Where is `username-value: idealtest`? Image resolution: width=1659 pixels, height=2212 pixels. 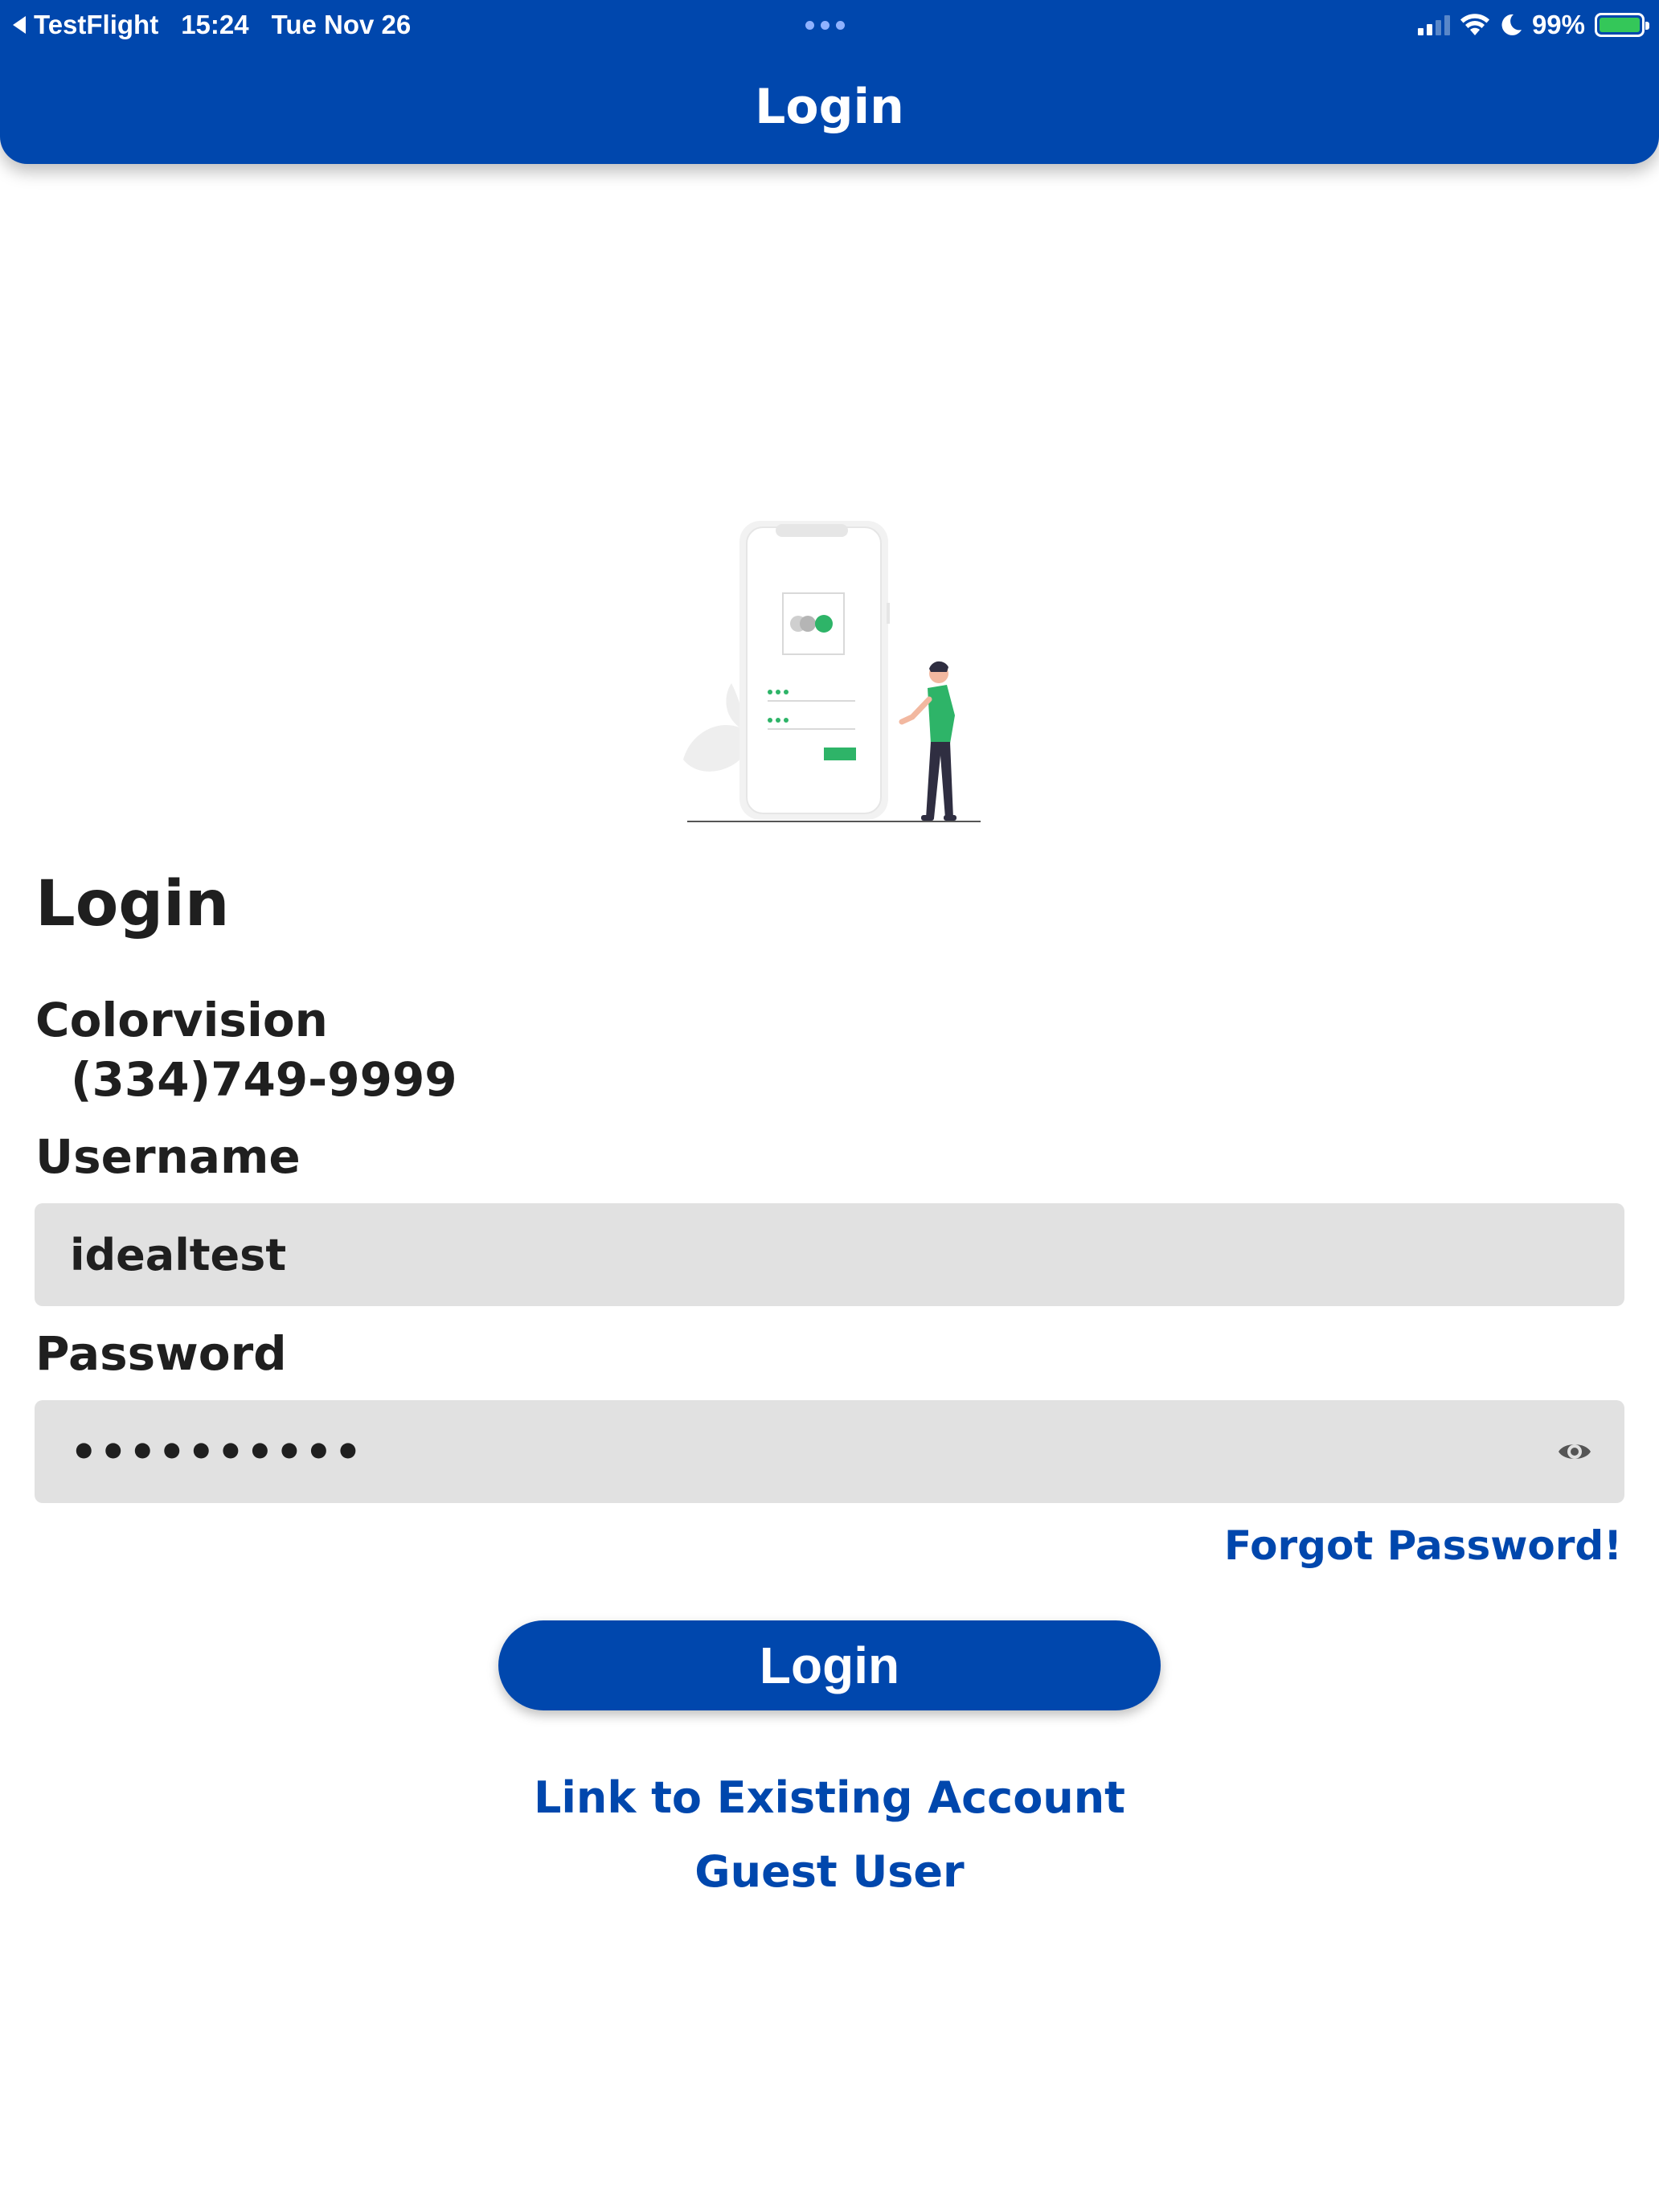 username-value: idealtest is located at coordinates (178, 1255).